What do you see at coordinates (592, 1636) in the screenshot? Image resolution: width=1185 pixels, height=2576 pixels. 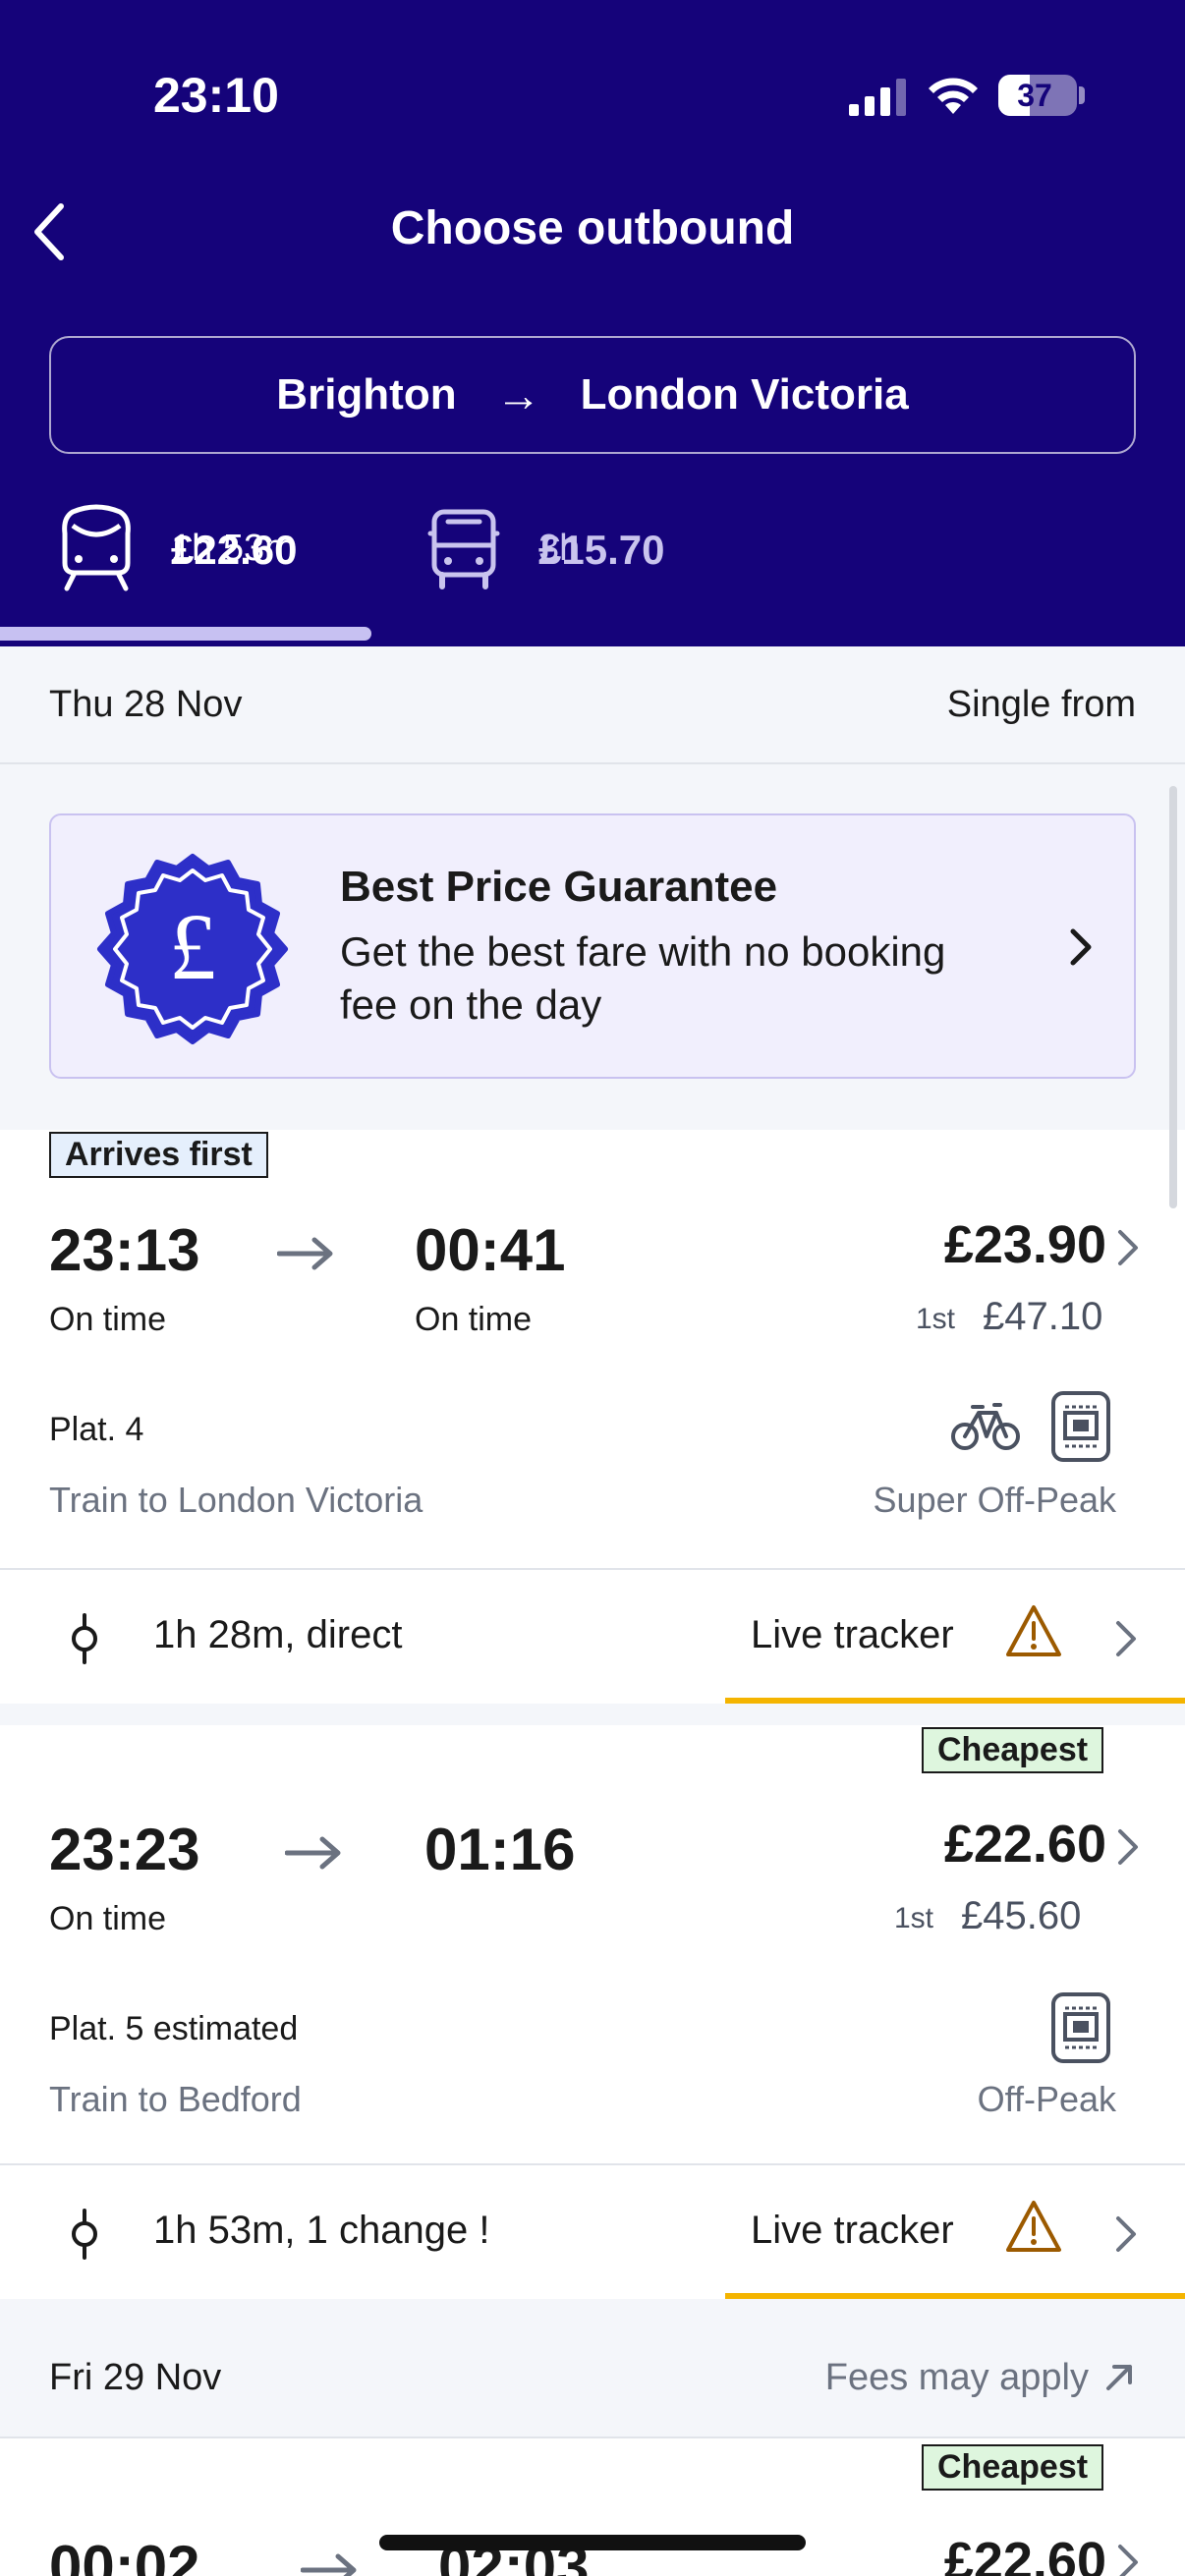 I see `journey-summary-row: 1h 28m, direct Live tracker` at bounding box center [592, 1636].